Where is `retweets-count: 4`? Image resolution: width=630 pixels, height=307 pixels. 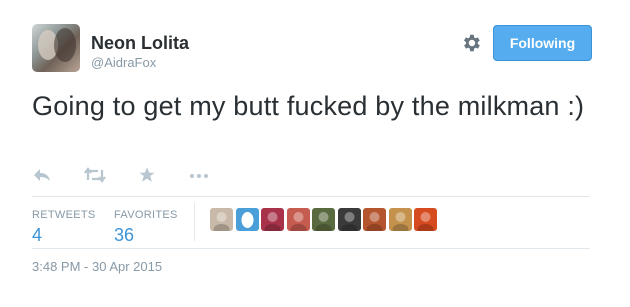
retweets-count: 4 is located at coordinates (64, 235).